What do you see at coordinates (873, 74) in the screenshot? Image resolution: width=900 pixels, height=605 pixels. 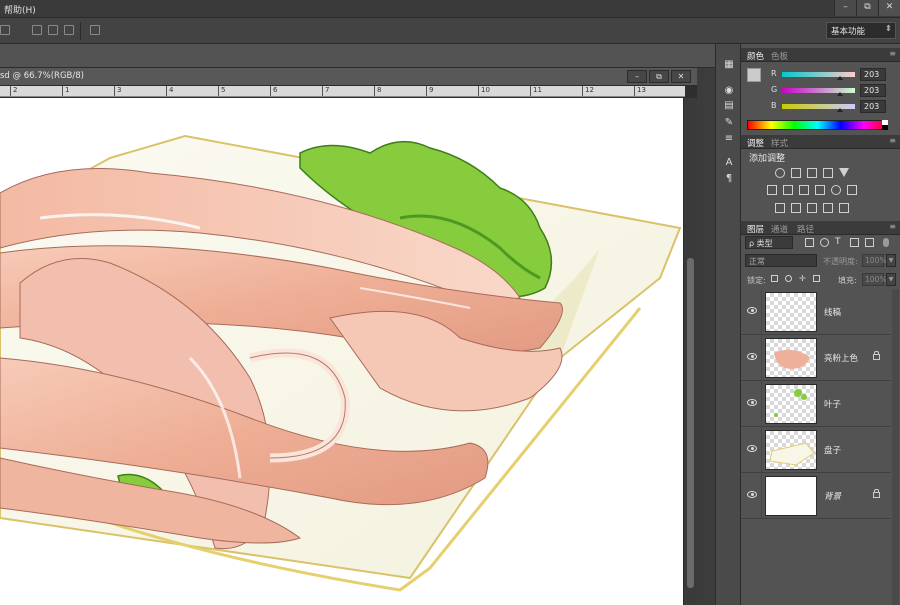 I see `channel-value-r: 203` at bounding box center [873, 74].